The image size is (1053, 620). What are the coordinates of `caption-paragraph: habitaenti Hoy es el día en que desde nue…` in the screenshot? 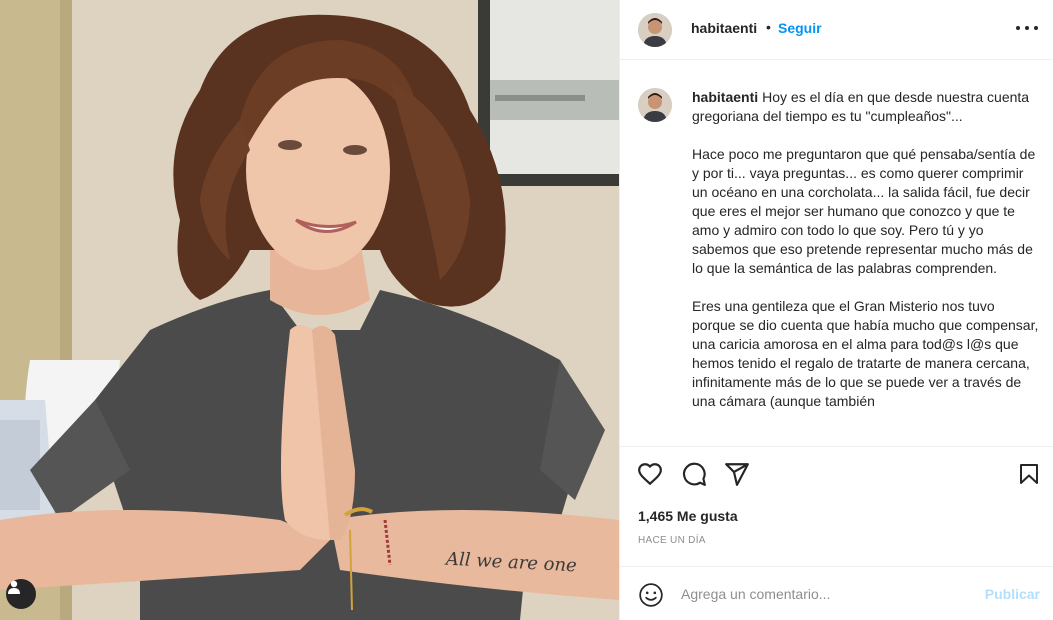 It's located at (867, 107).